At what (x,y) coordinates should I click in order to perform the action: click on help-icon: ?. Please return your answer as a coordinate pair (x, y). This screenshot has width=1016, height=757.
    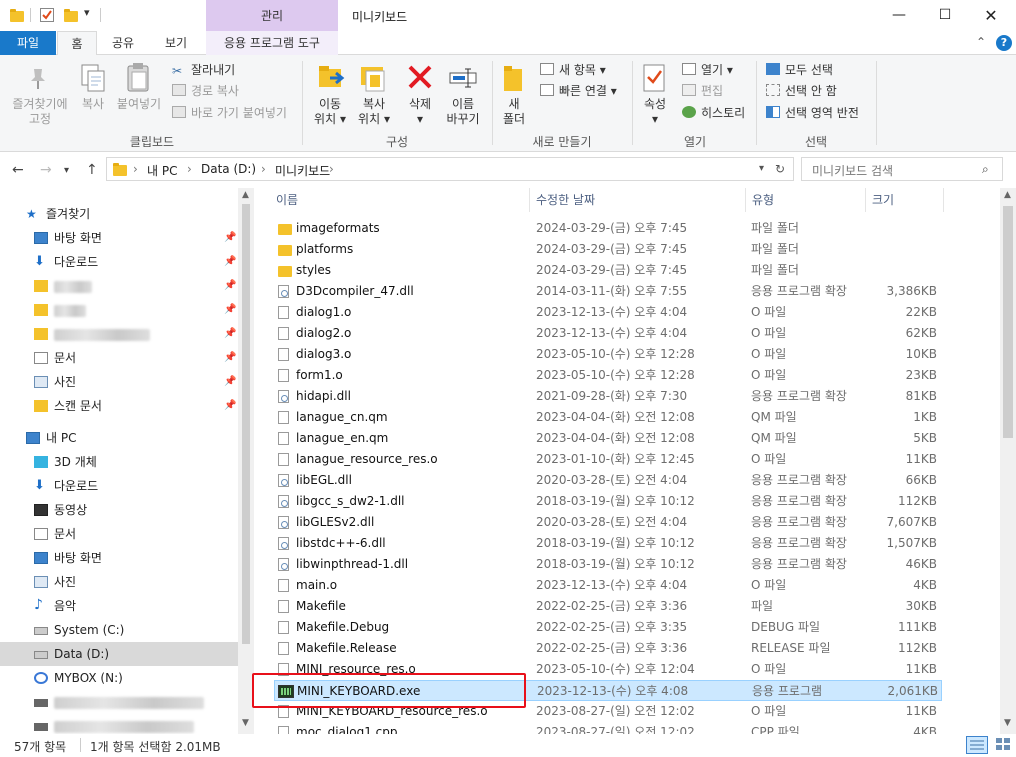
    Looking at the image, I should click on (1004, 43).